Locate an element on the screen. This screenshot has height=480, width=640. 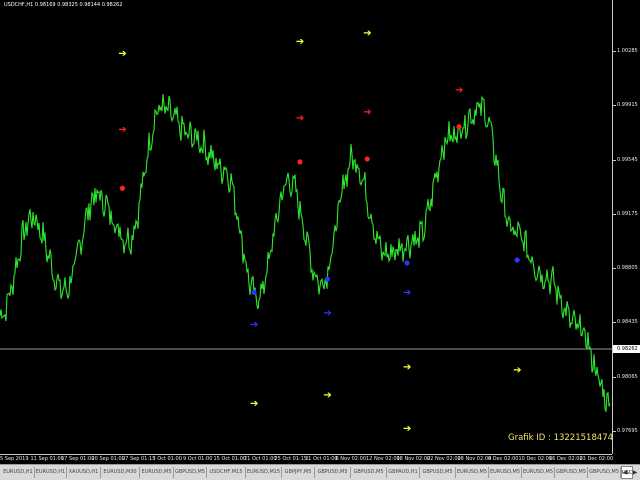
time-axis-label: 18 Nov 02:00 is located at coordinates (413, 459).